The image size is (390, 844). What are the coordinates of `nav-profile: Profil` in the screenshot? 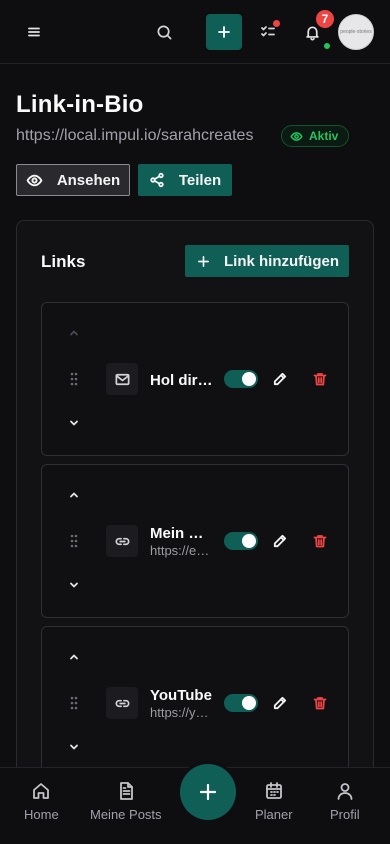 It's located at (345, 801).